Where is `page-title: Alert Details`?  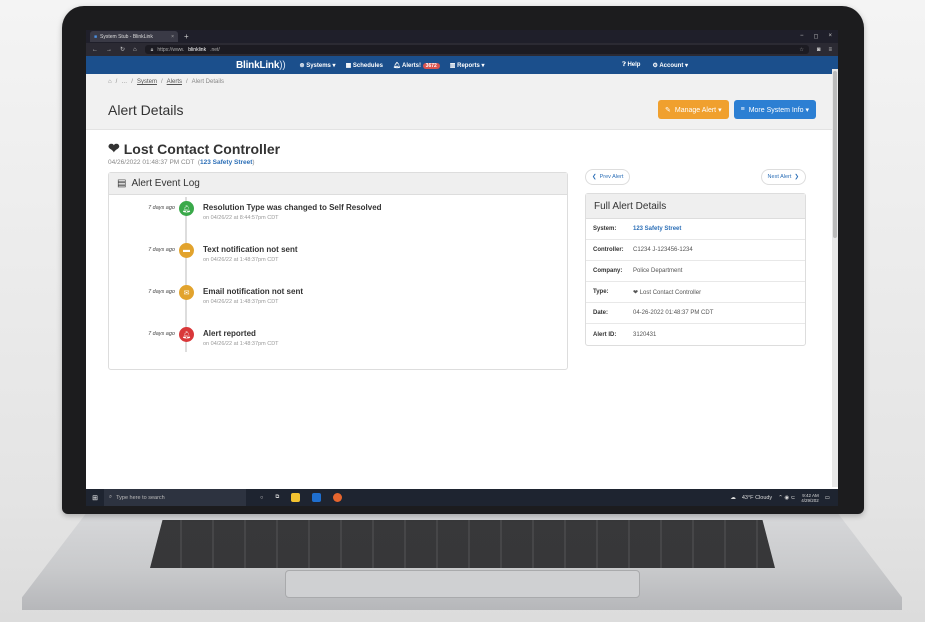
page-title: Alert Details is located at coordinates (146, 109).